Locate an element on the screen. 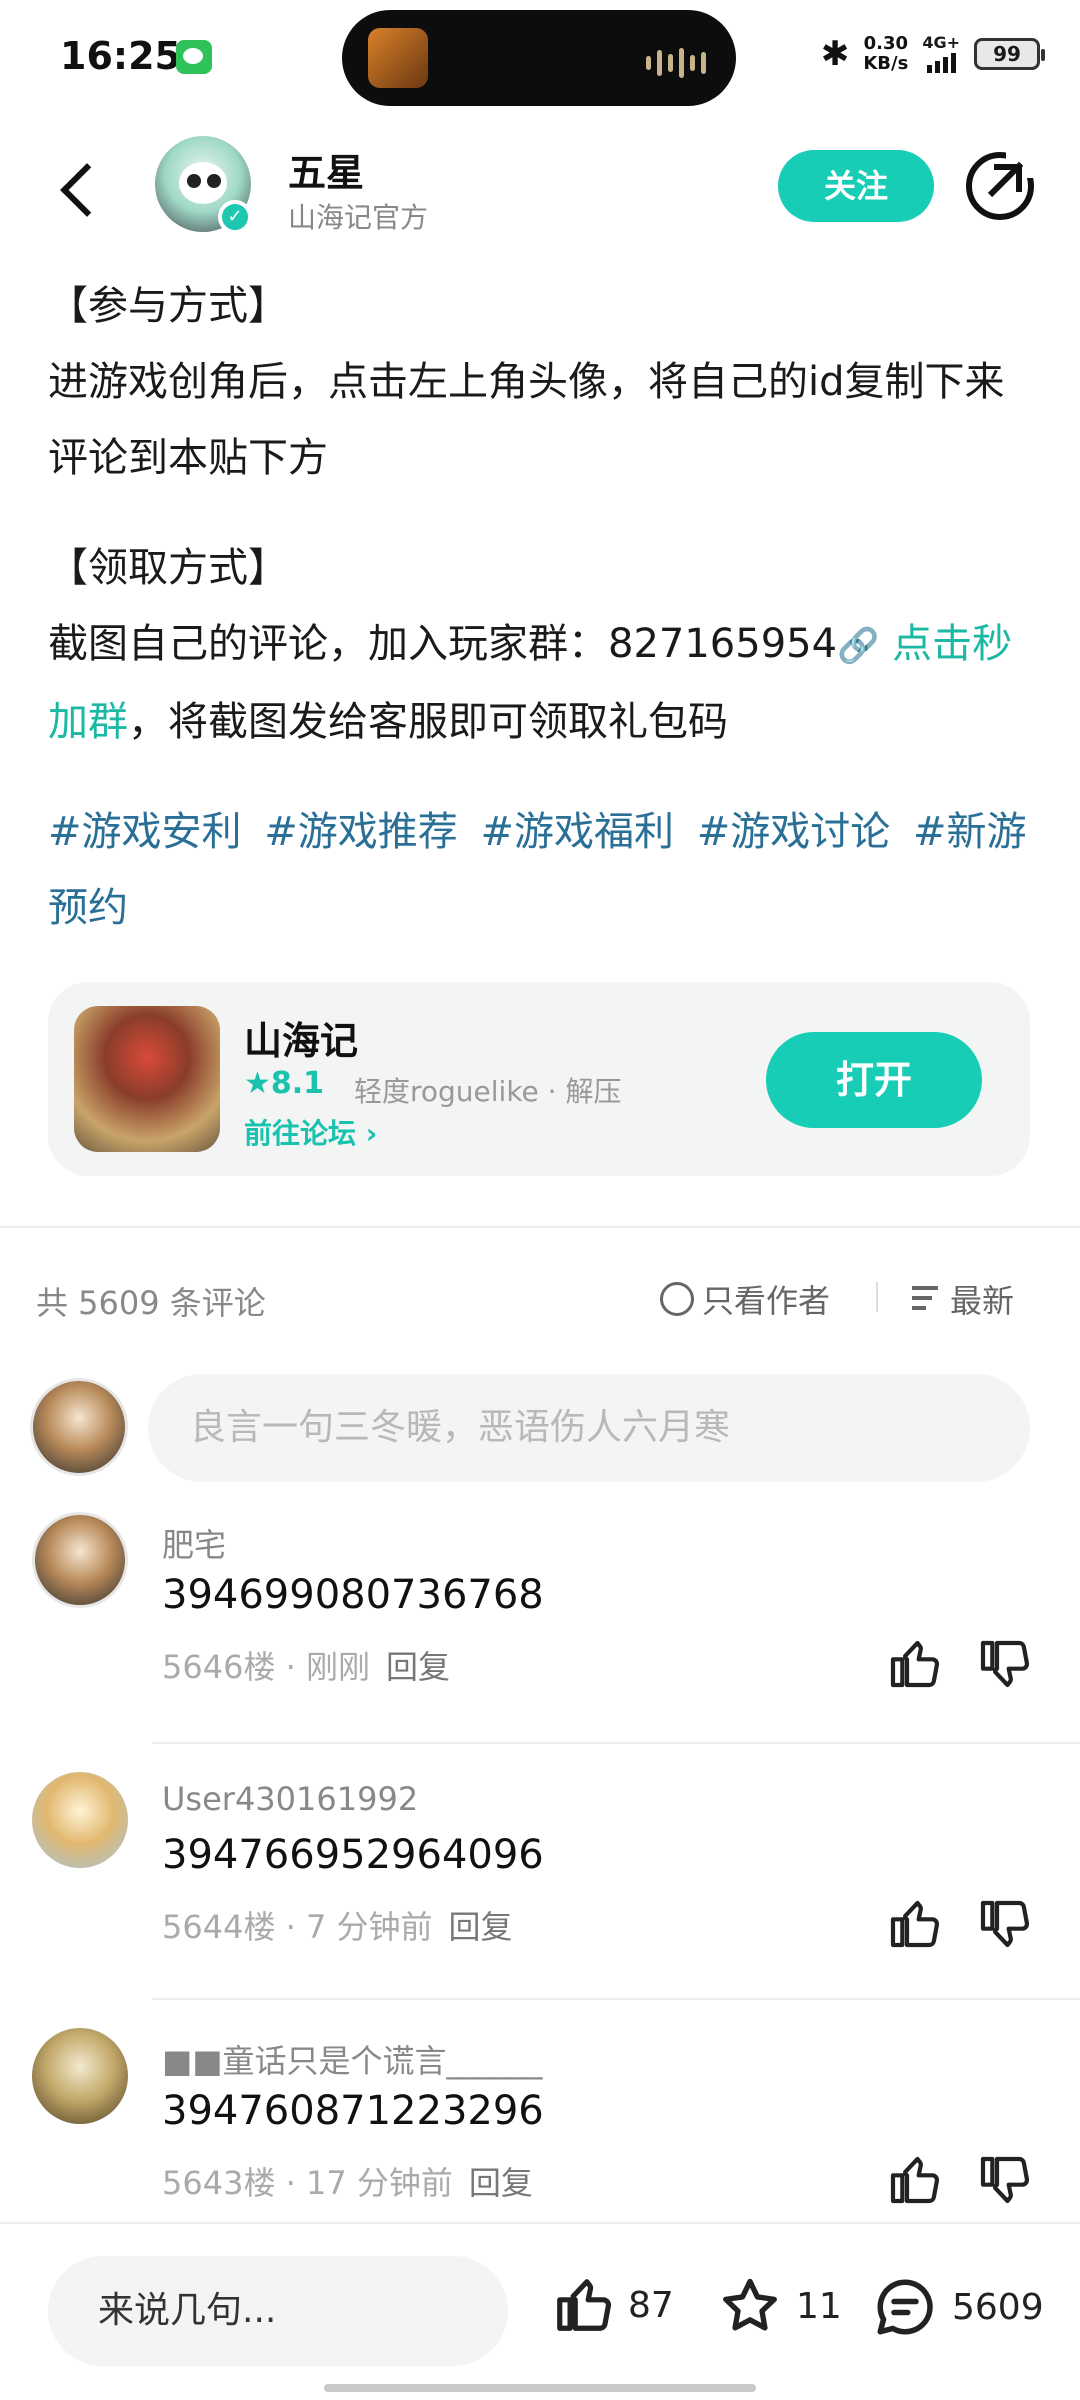 This screenshot has width=1080, height=2400. game-icon is located at coordinates (147, 1079).